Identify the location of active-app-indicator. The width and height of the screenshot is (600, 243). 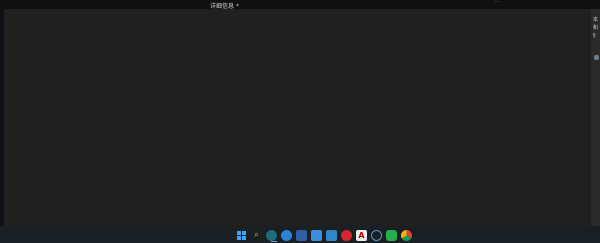
(274, 241).